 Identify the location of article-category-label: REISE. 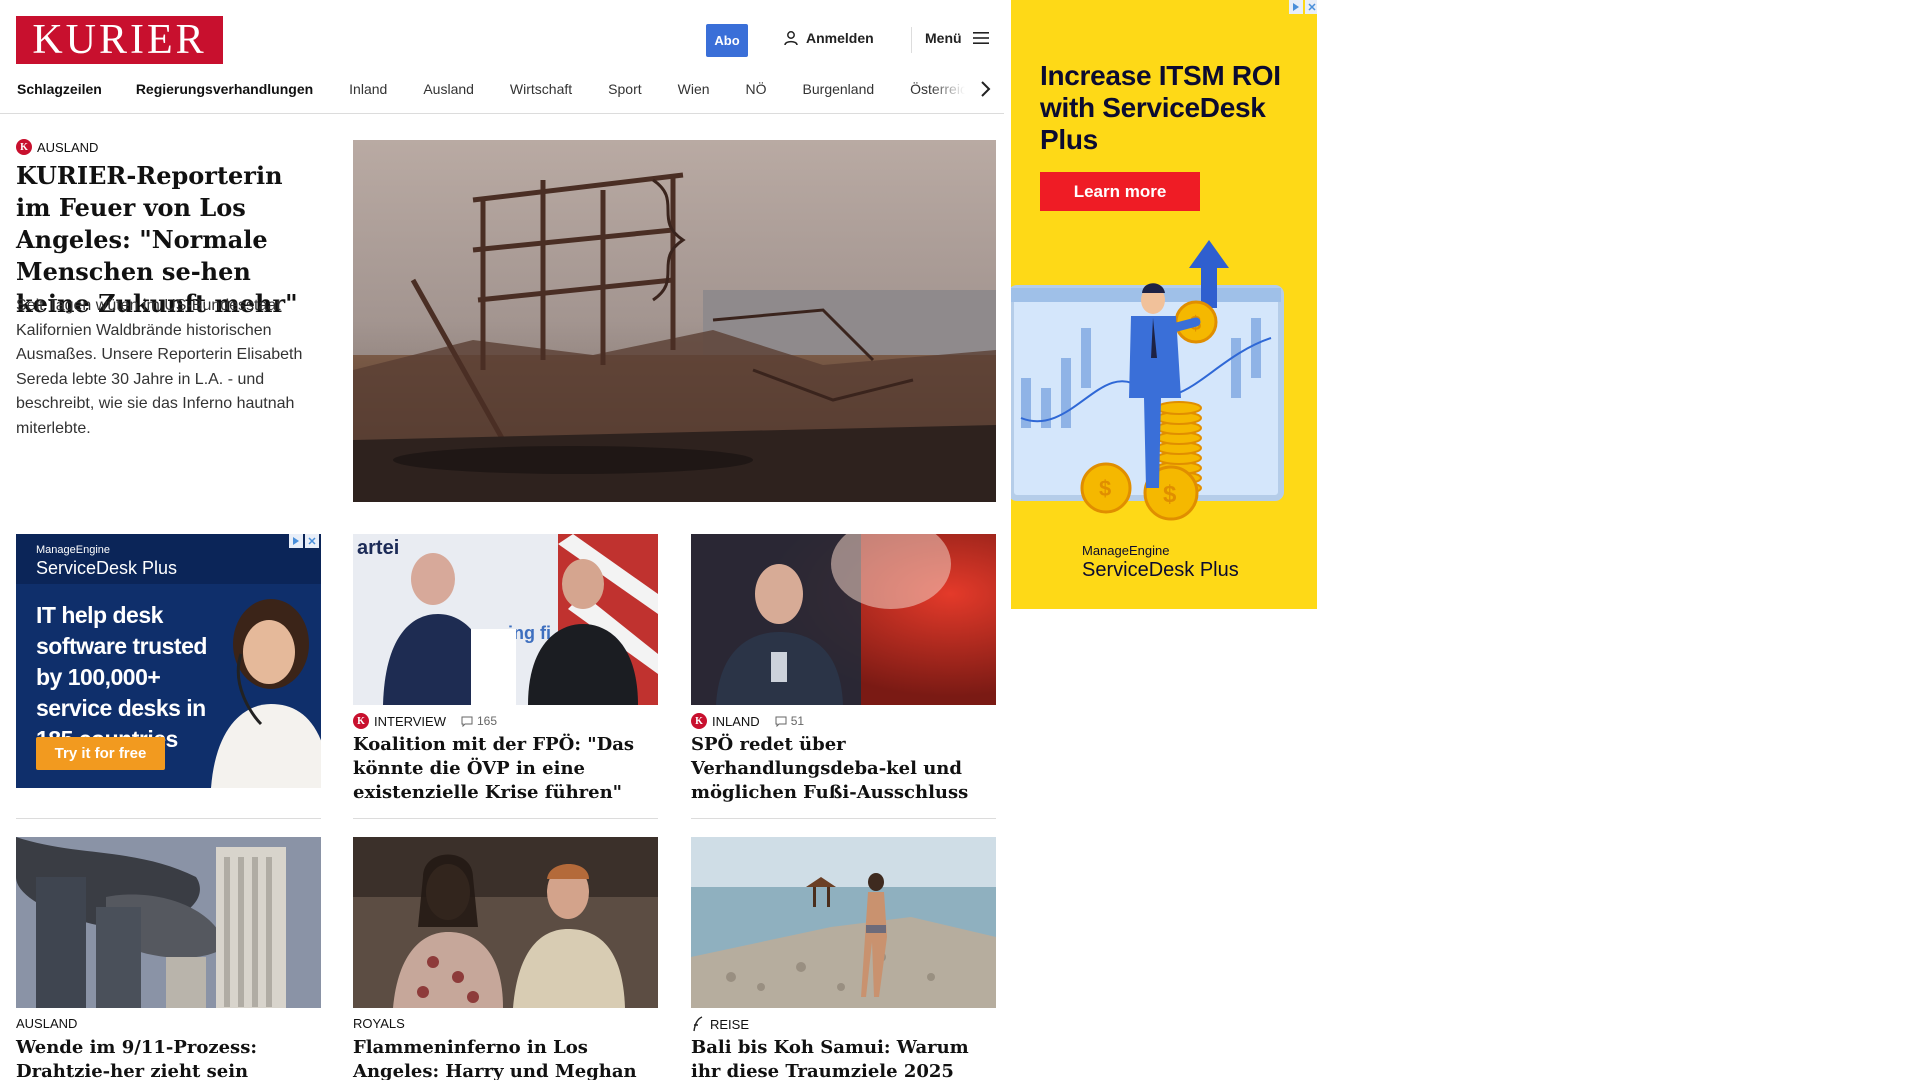
(730, 1024).